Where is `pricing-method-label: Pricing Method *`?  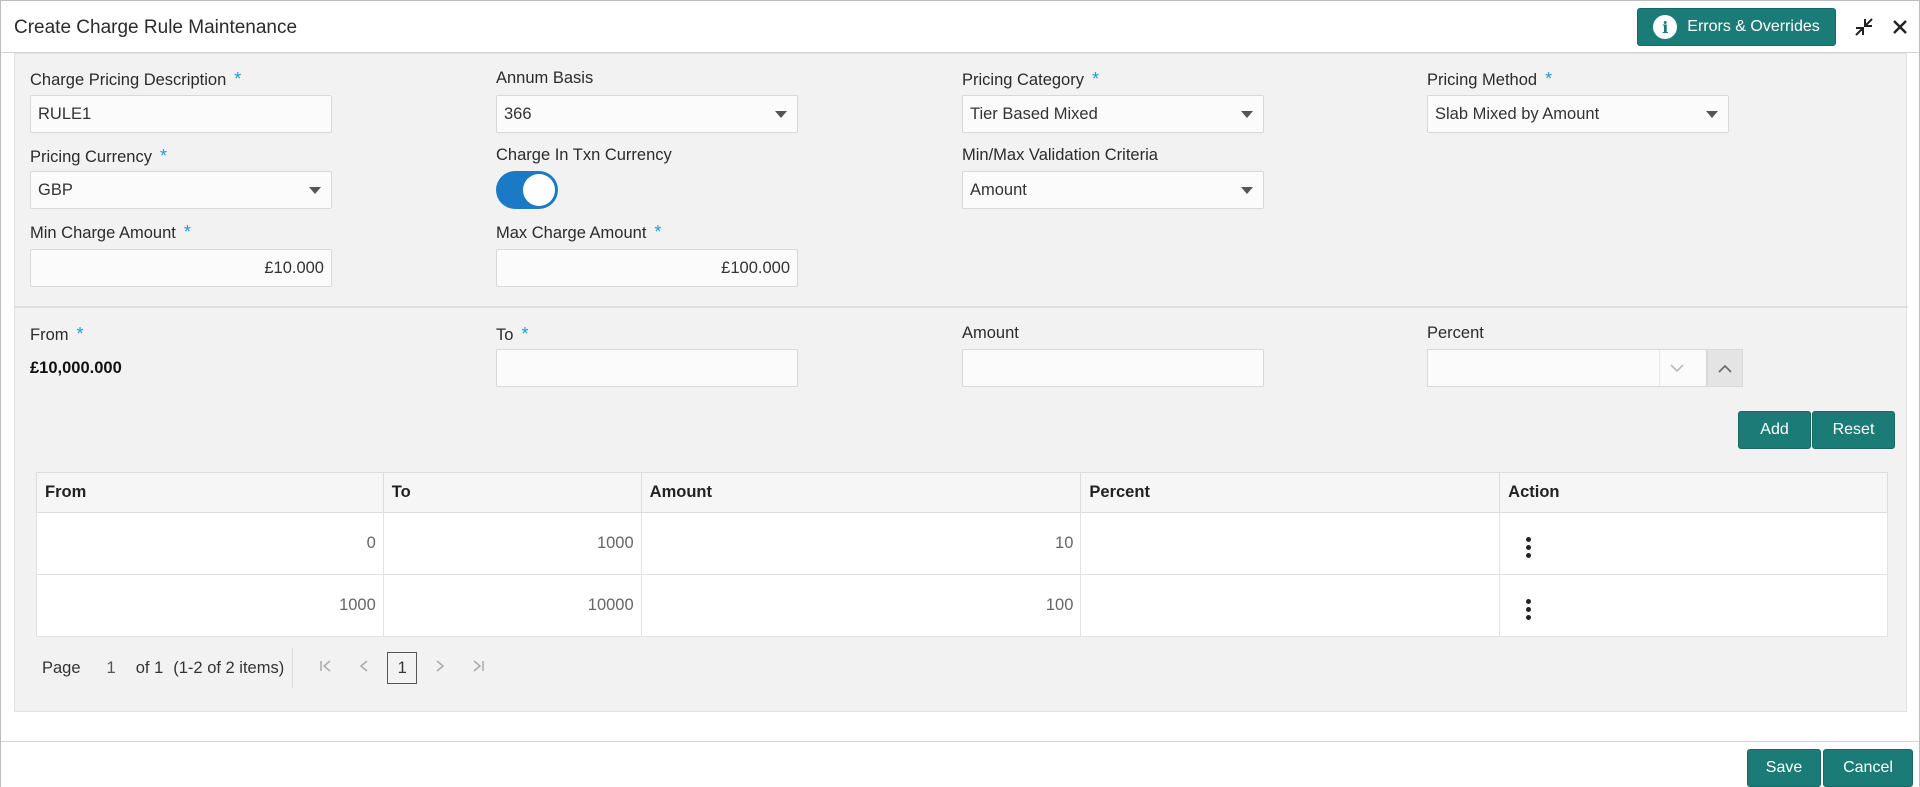
pricing-method-label: Pricing Method * is located at coordinates (1490, 79).